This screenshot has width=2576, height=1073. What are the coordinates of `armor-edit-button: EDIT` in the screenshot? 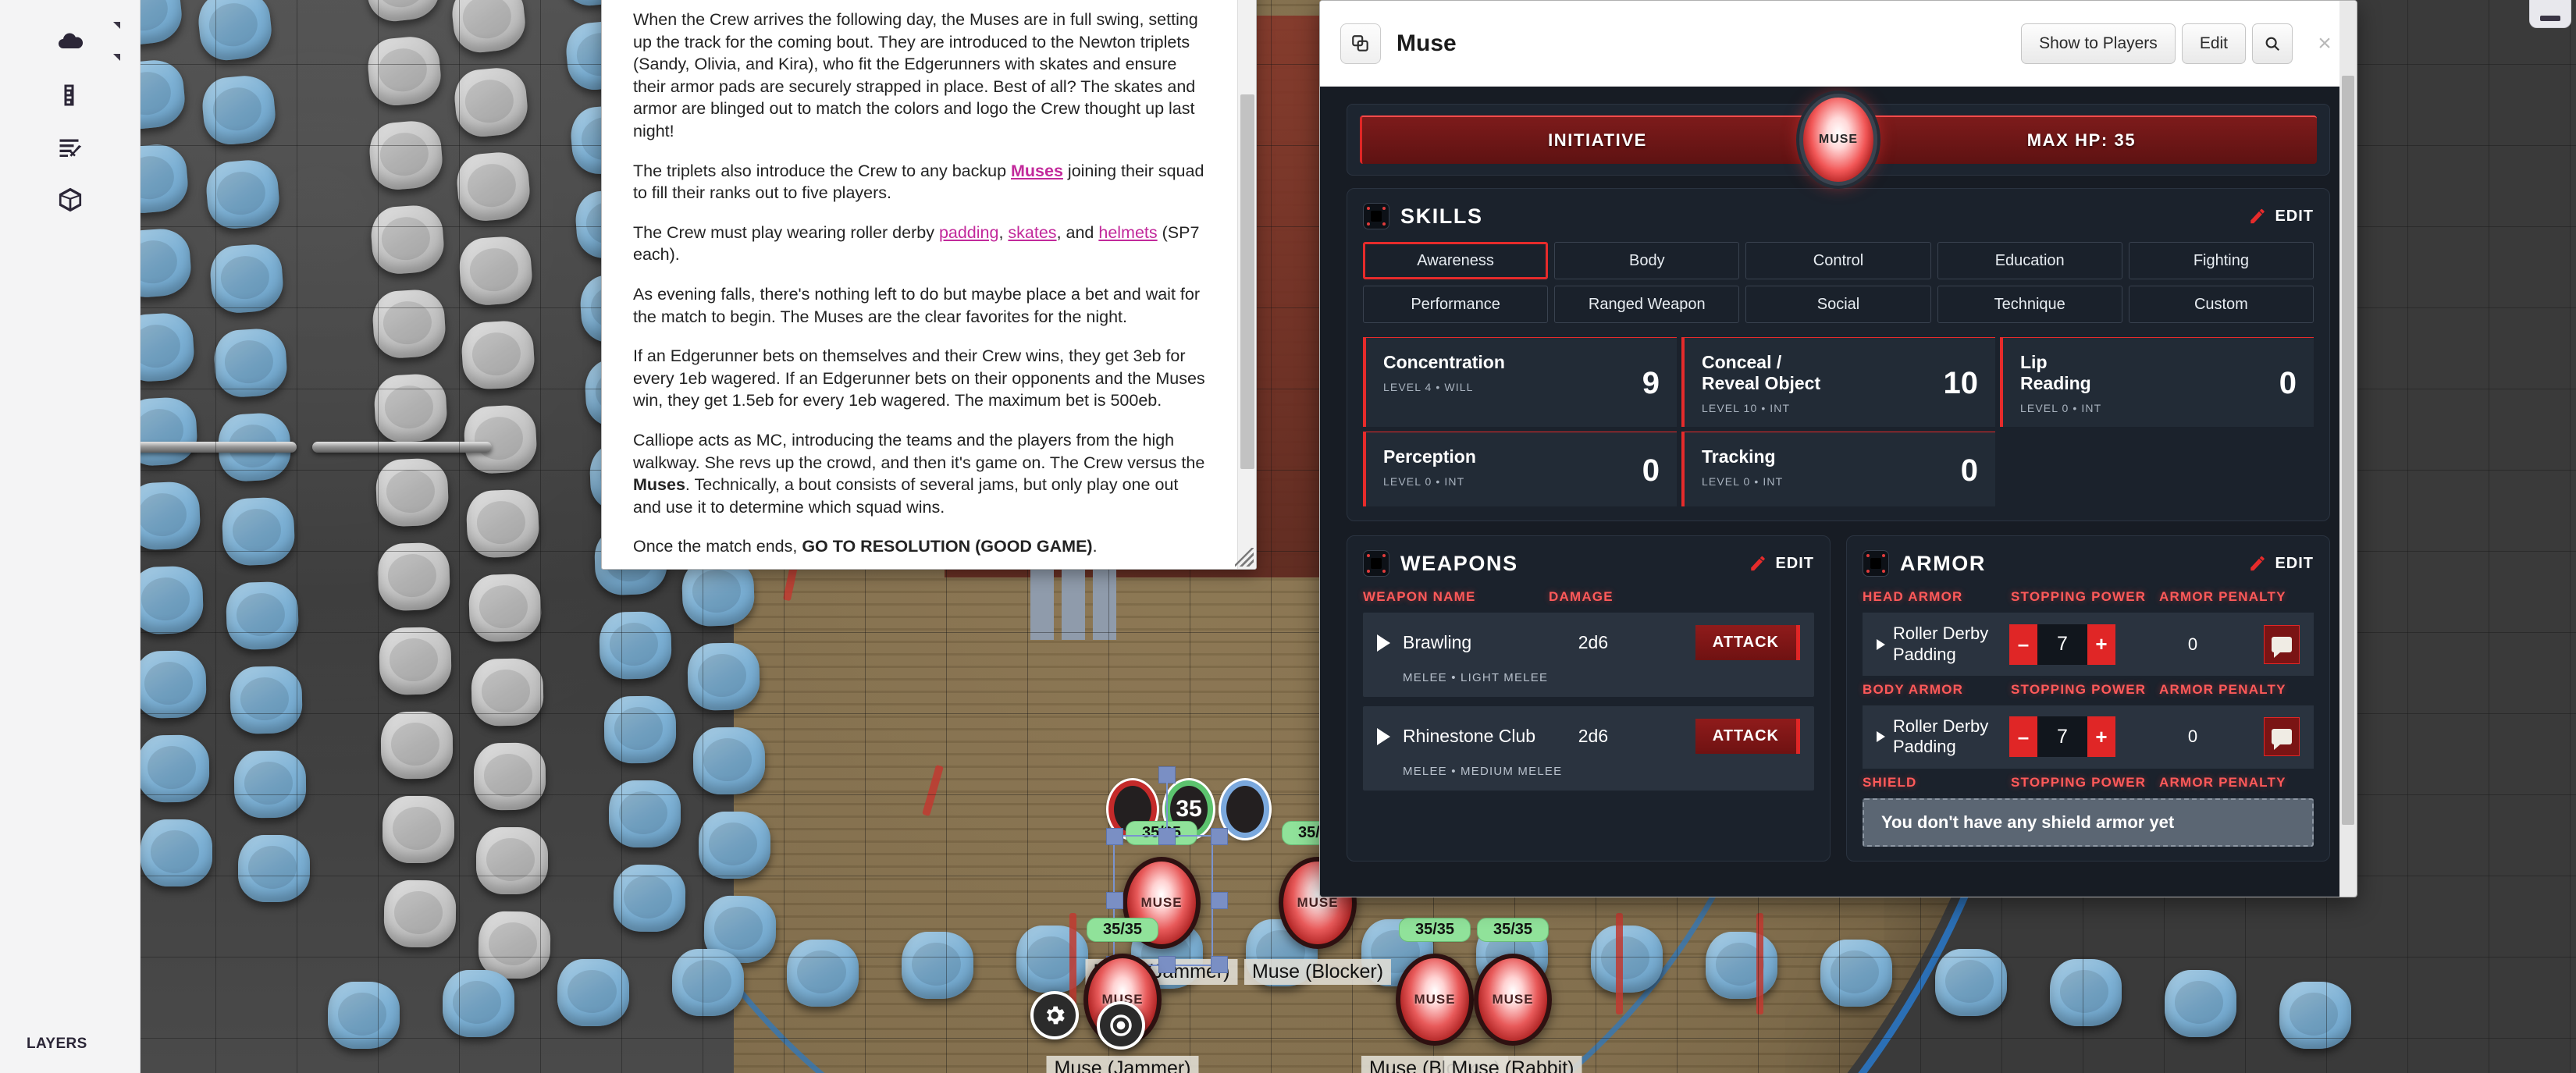 It's located at (2281, 564).